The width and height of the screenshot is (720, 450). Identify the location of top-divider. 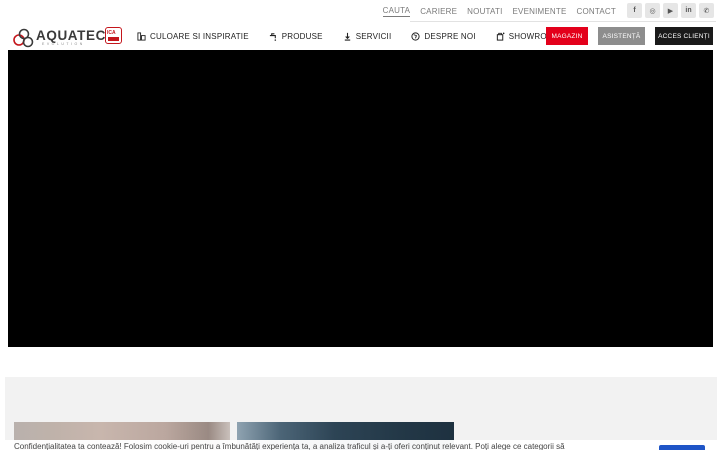
(563, 21).